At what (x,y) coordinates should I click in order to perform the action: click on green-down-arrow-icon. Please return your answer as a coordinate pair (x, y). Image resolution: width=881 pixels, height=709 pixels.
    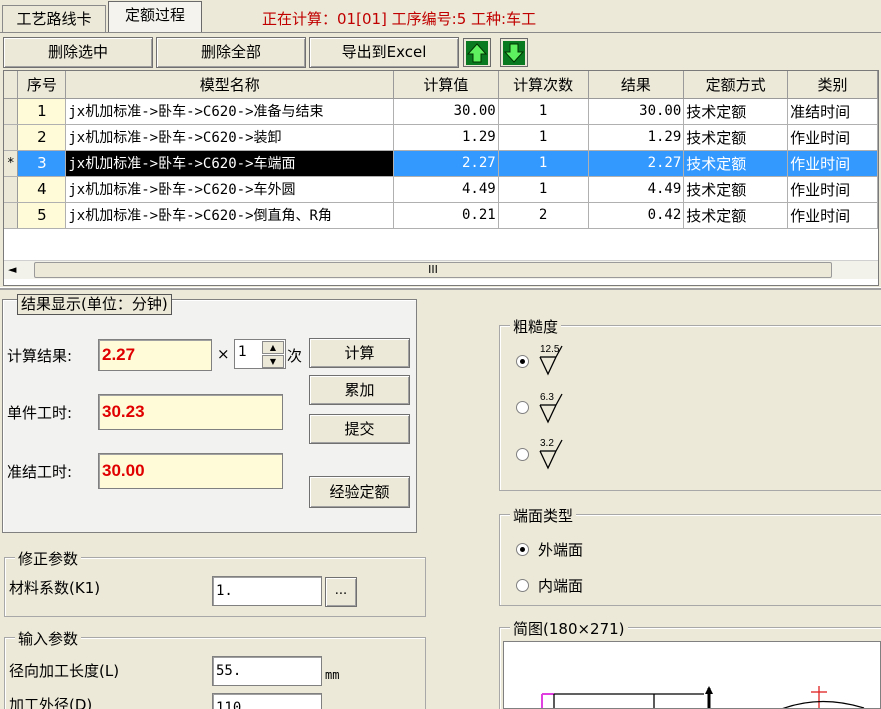
    Looking at the image, I should click on (514, 53).